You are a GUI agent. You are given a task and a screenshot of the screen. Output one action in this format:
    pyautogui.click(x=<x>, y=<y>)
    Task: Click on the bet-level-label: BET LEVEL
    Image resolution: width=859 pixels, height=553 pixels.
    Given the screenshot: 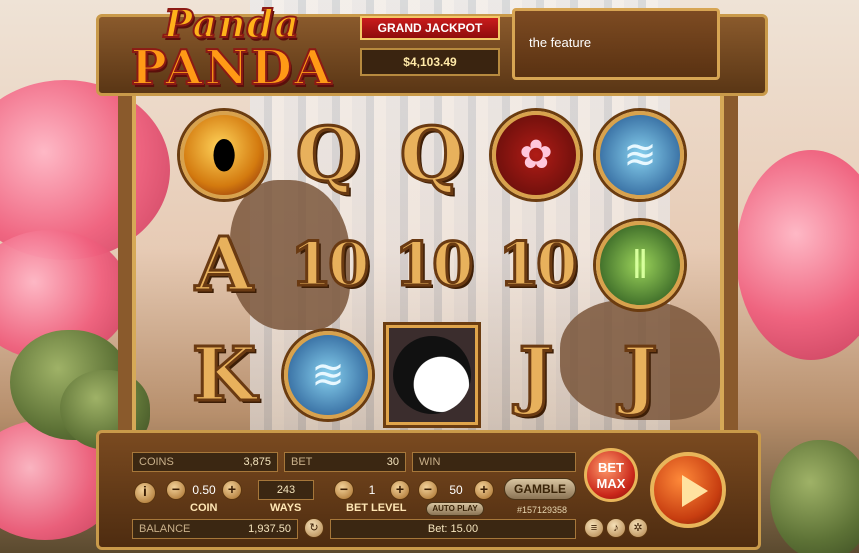 What is the action you would take?
    pyautogui.click(x=376, y=508)
    